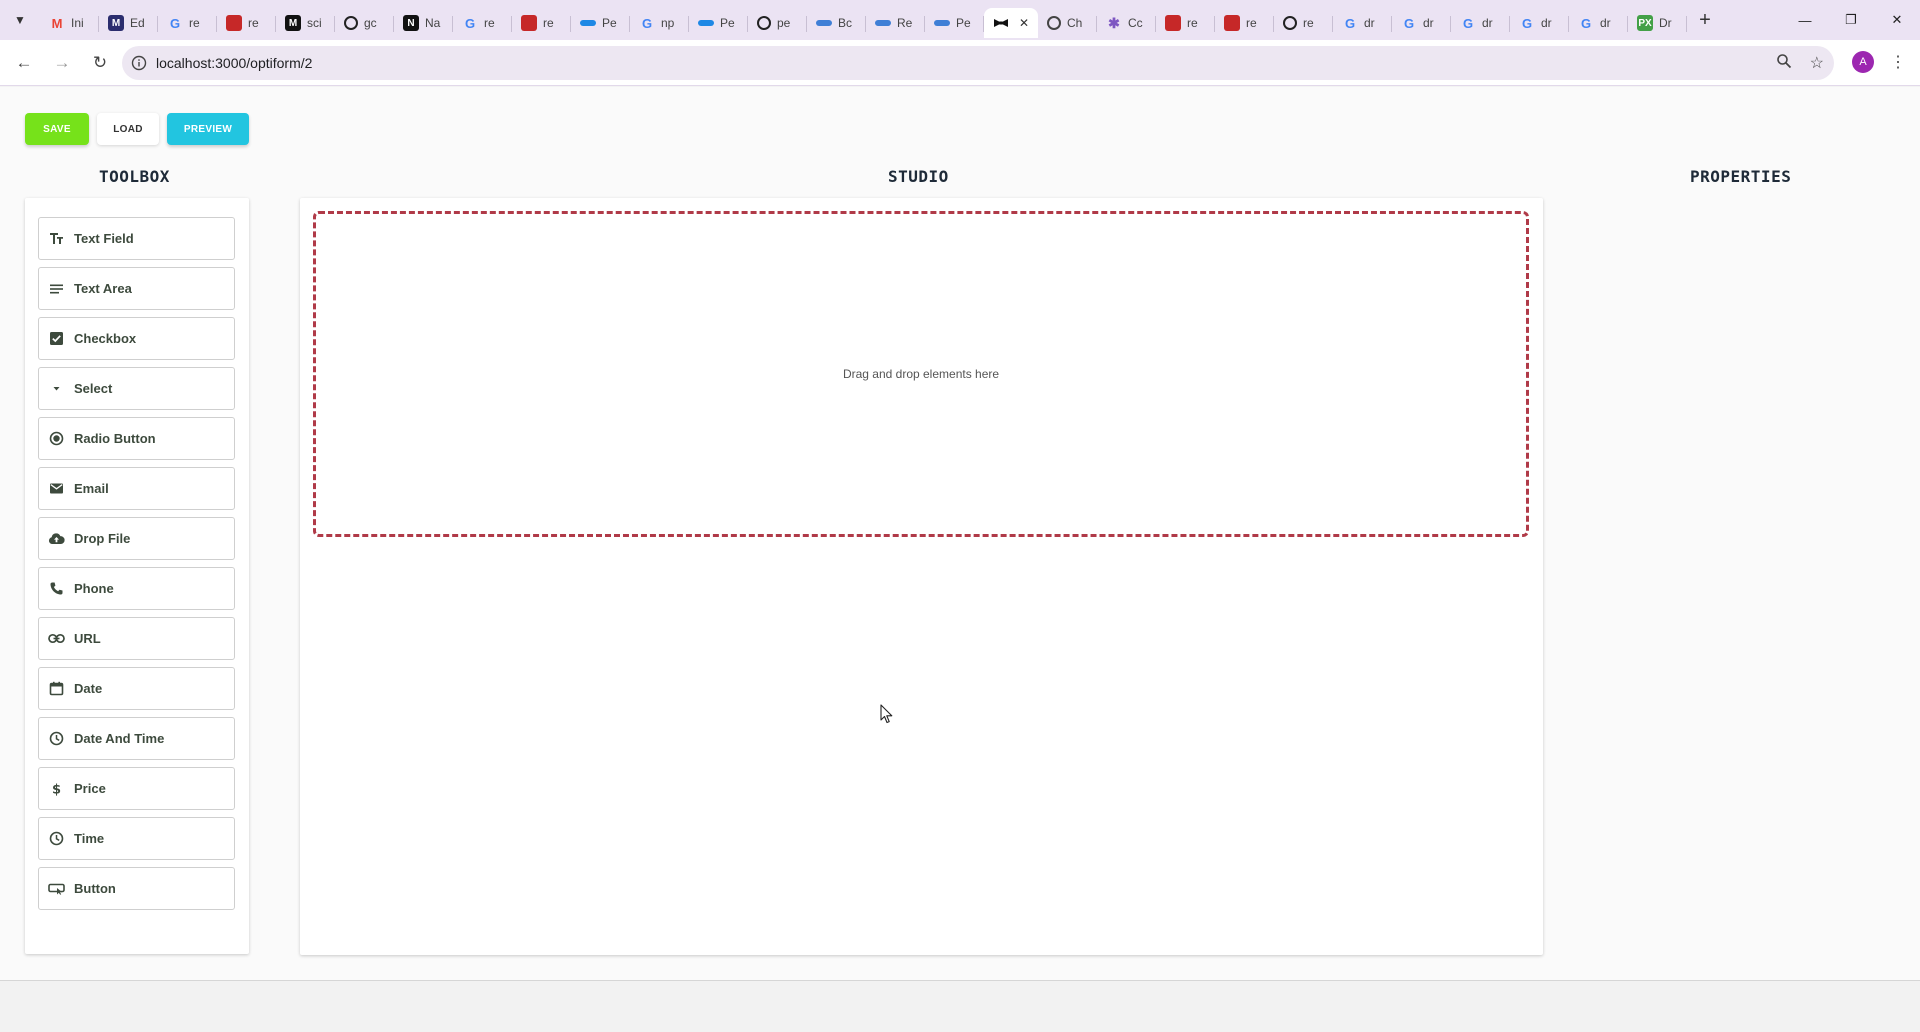  I want to click on cloud-upload-icon, so click(56, 539).